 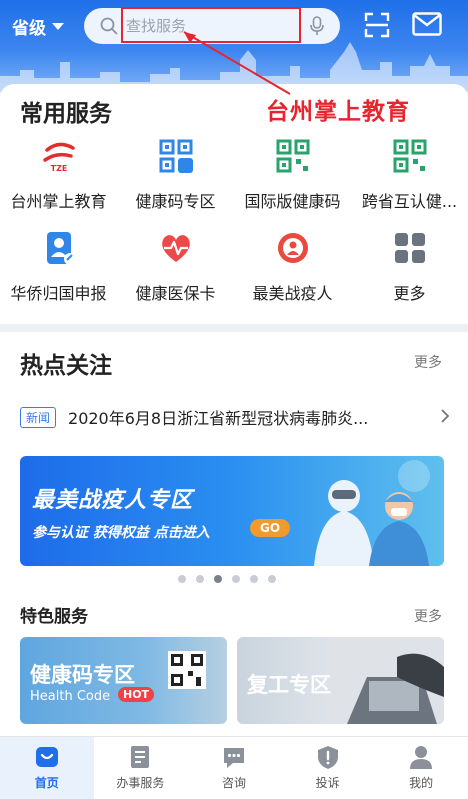 What do you see at coordinates (292, 201) in the screenshot?
I see `service-label: 国际版健康码` at bounding box center [292, 201].